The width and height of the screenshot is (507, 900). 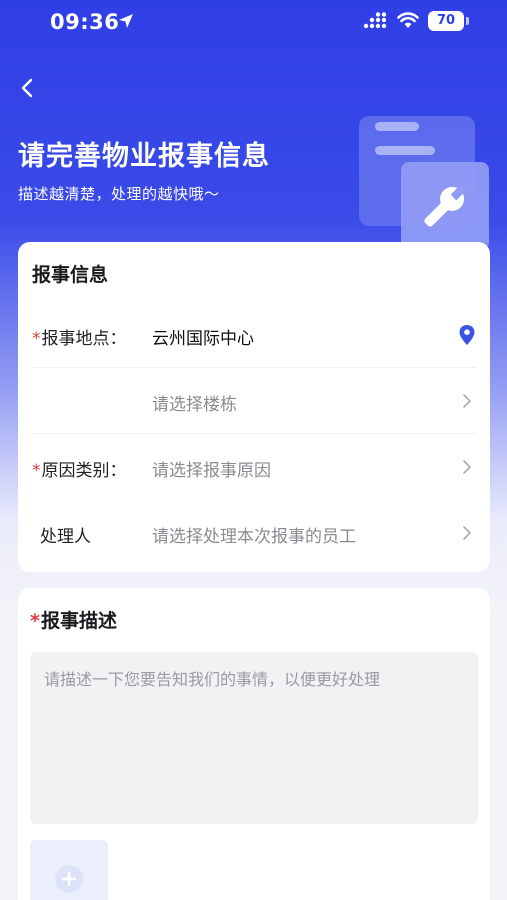 I want to click on location-label: *报事地点：, so click(x=79, y=339).